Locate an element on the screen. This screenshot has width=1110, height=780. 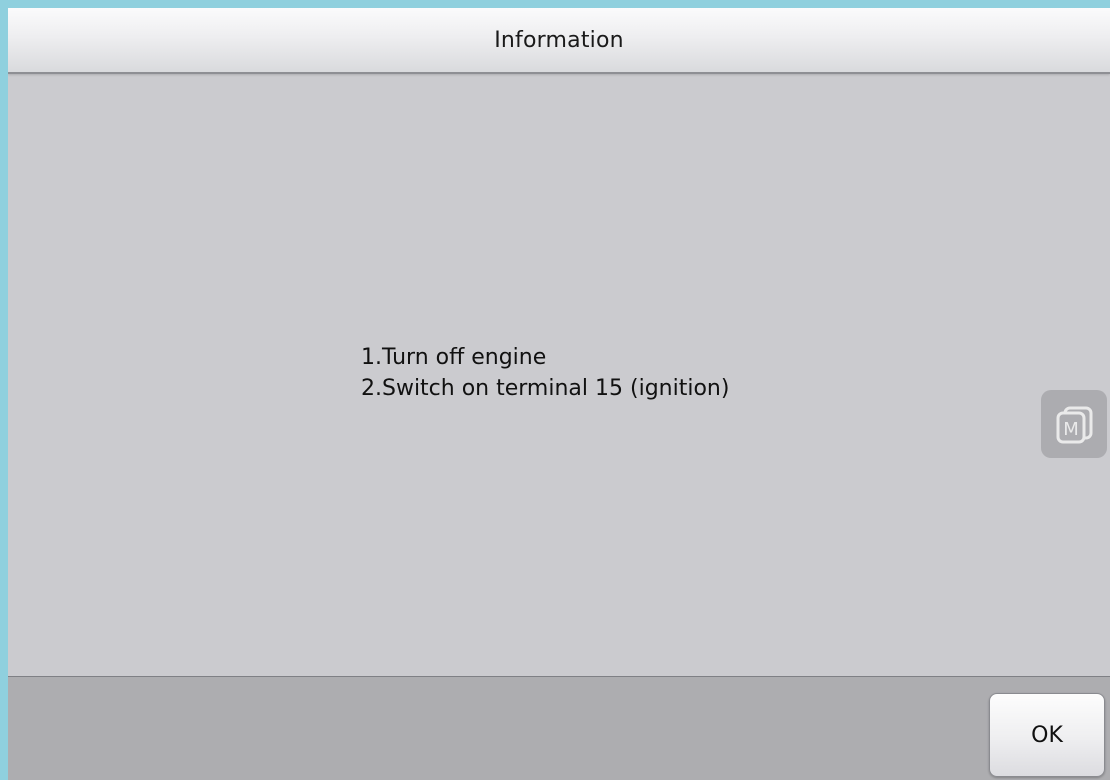
message-line: 2.Switch on terminal 15 (ignition) is located at coordinates (545, 388).